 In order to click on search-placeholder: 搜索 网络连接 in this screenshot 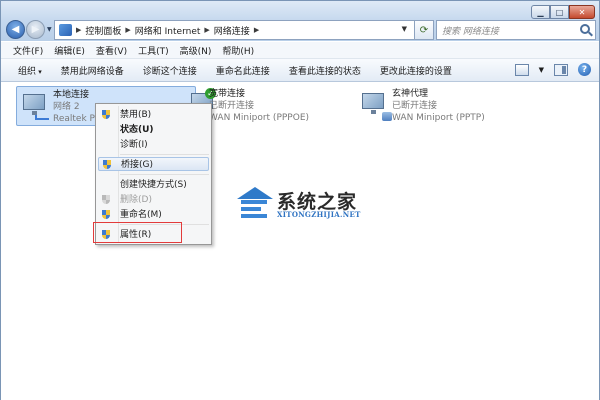, I will do `click(470, 31)`.